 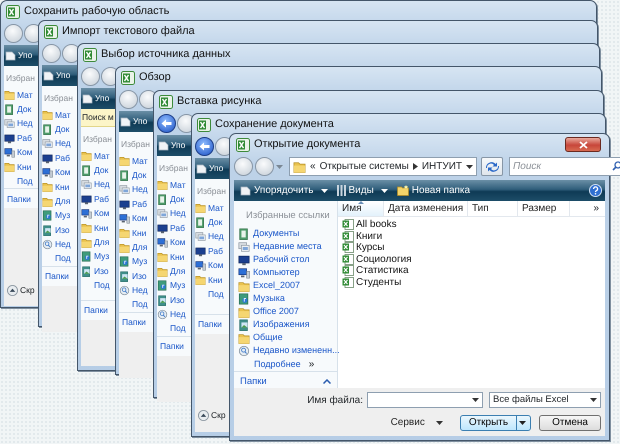 What do you see at coordinates (373, 270) in the screenshot?
I see `file-item: Статистика` at bounding box center [373, 270].